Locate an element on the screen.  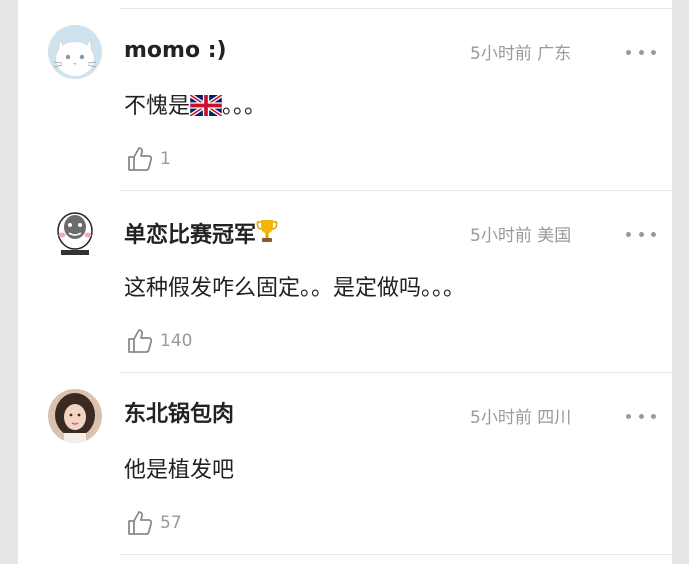
comment-meta: 5小时前 广东 is located at coordinates (520, 54).